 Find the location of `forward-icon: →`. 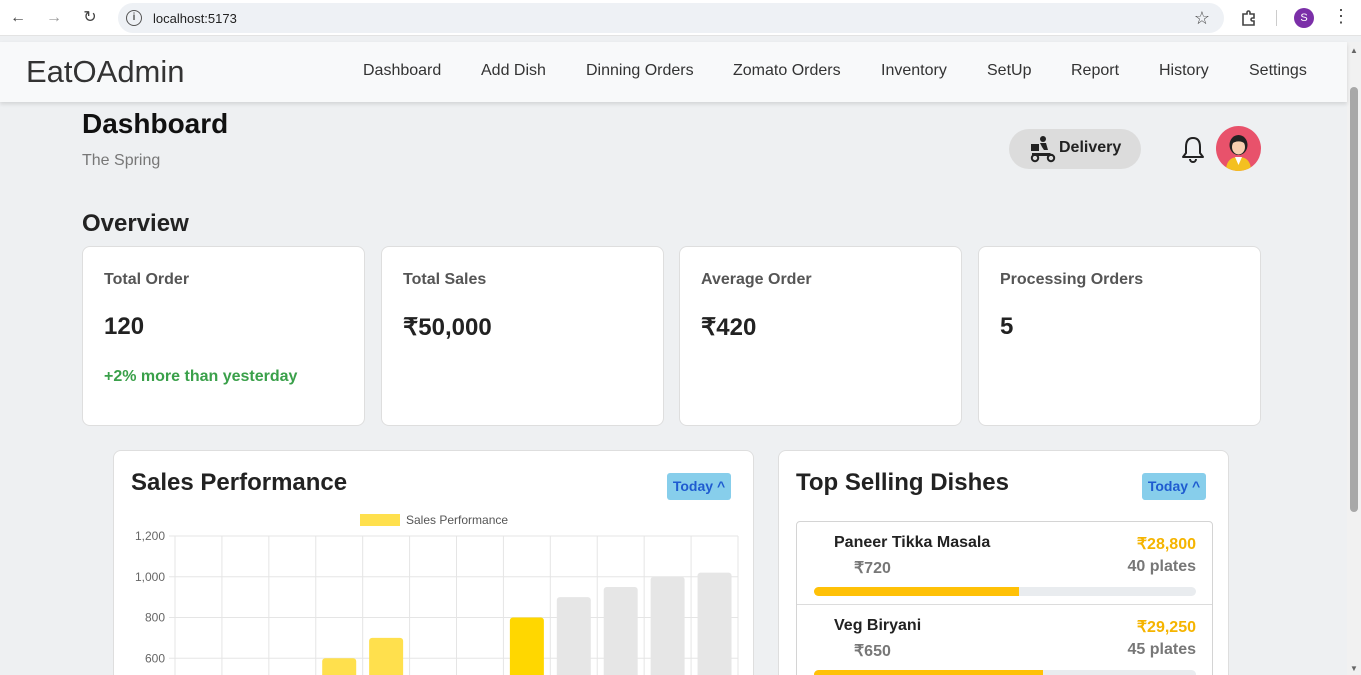

forward-icon: → is located at coordinates (54, 18).